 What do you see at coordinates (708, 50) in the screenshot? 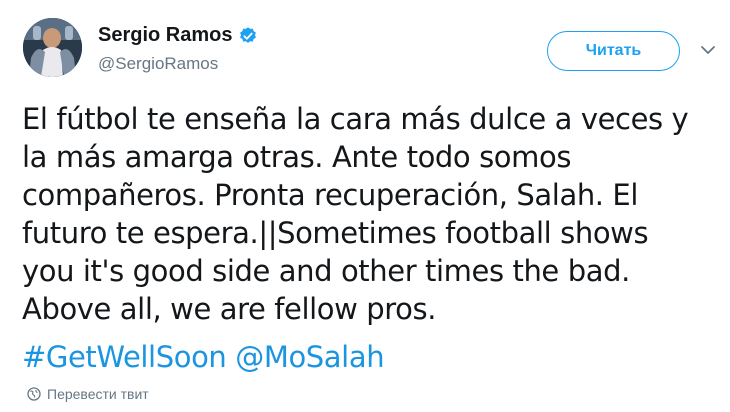
I see `chevron-down-icon` at bounding box center [708, 50].